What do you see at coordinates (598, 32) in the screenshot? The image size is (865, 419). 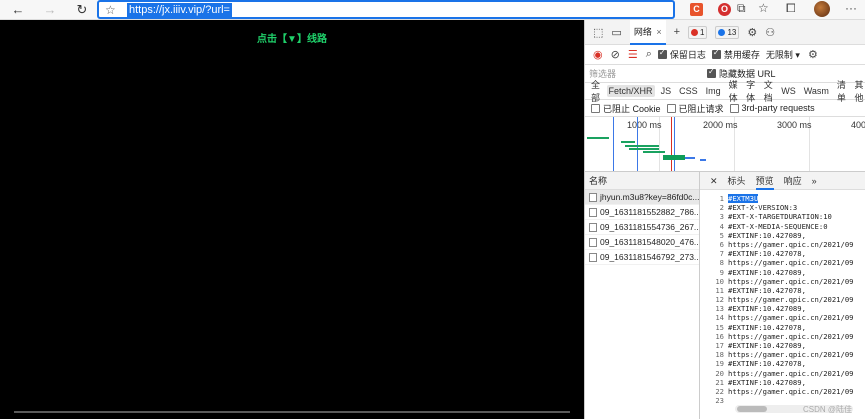 I see `inspect-element-icon: ⬚` at bounding box center [598, 32].